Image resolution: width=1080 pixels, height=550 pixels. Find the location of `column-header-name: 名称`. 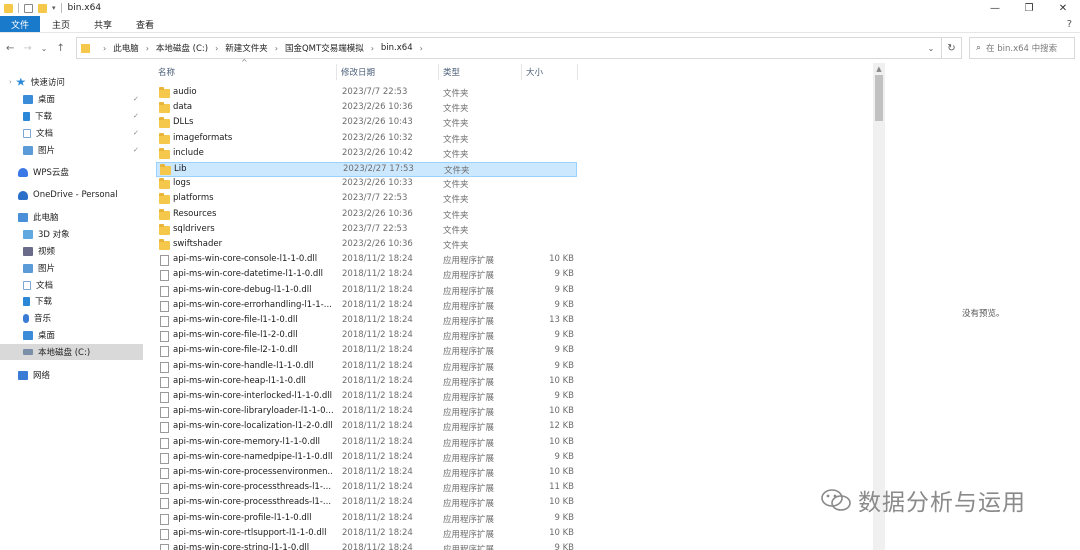

column-header-name: 名称 is located at coordinates (166, 72).